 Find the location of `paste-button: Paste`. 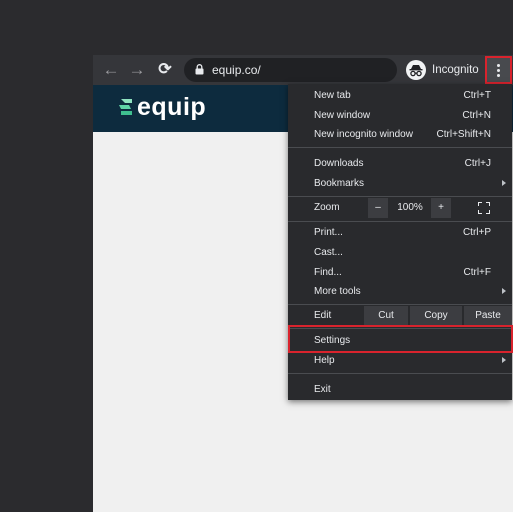

paste-button: Paste is located at coordinates (488, 316).